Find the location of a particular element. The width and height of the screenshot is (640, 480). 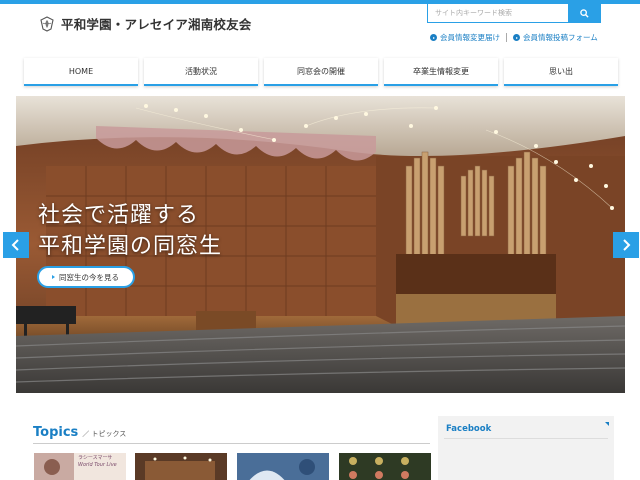

slider-prev-button is located at coordinates (16, 245).